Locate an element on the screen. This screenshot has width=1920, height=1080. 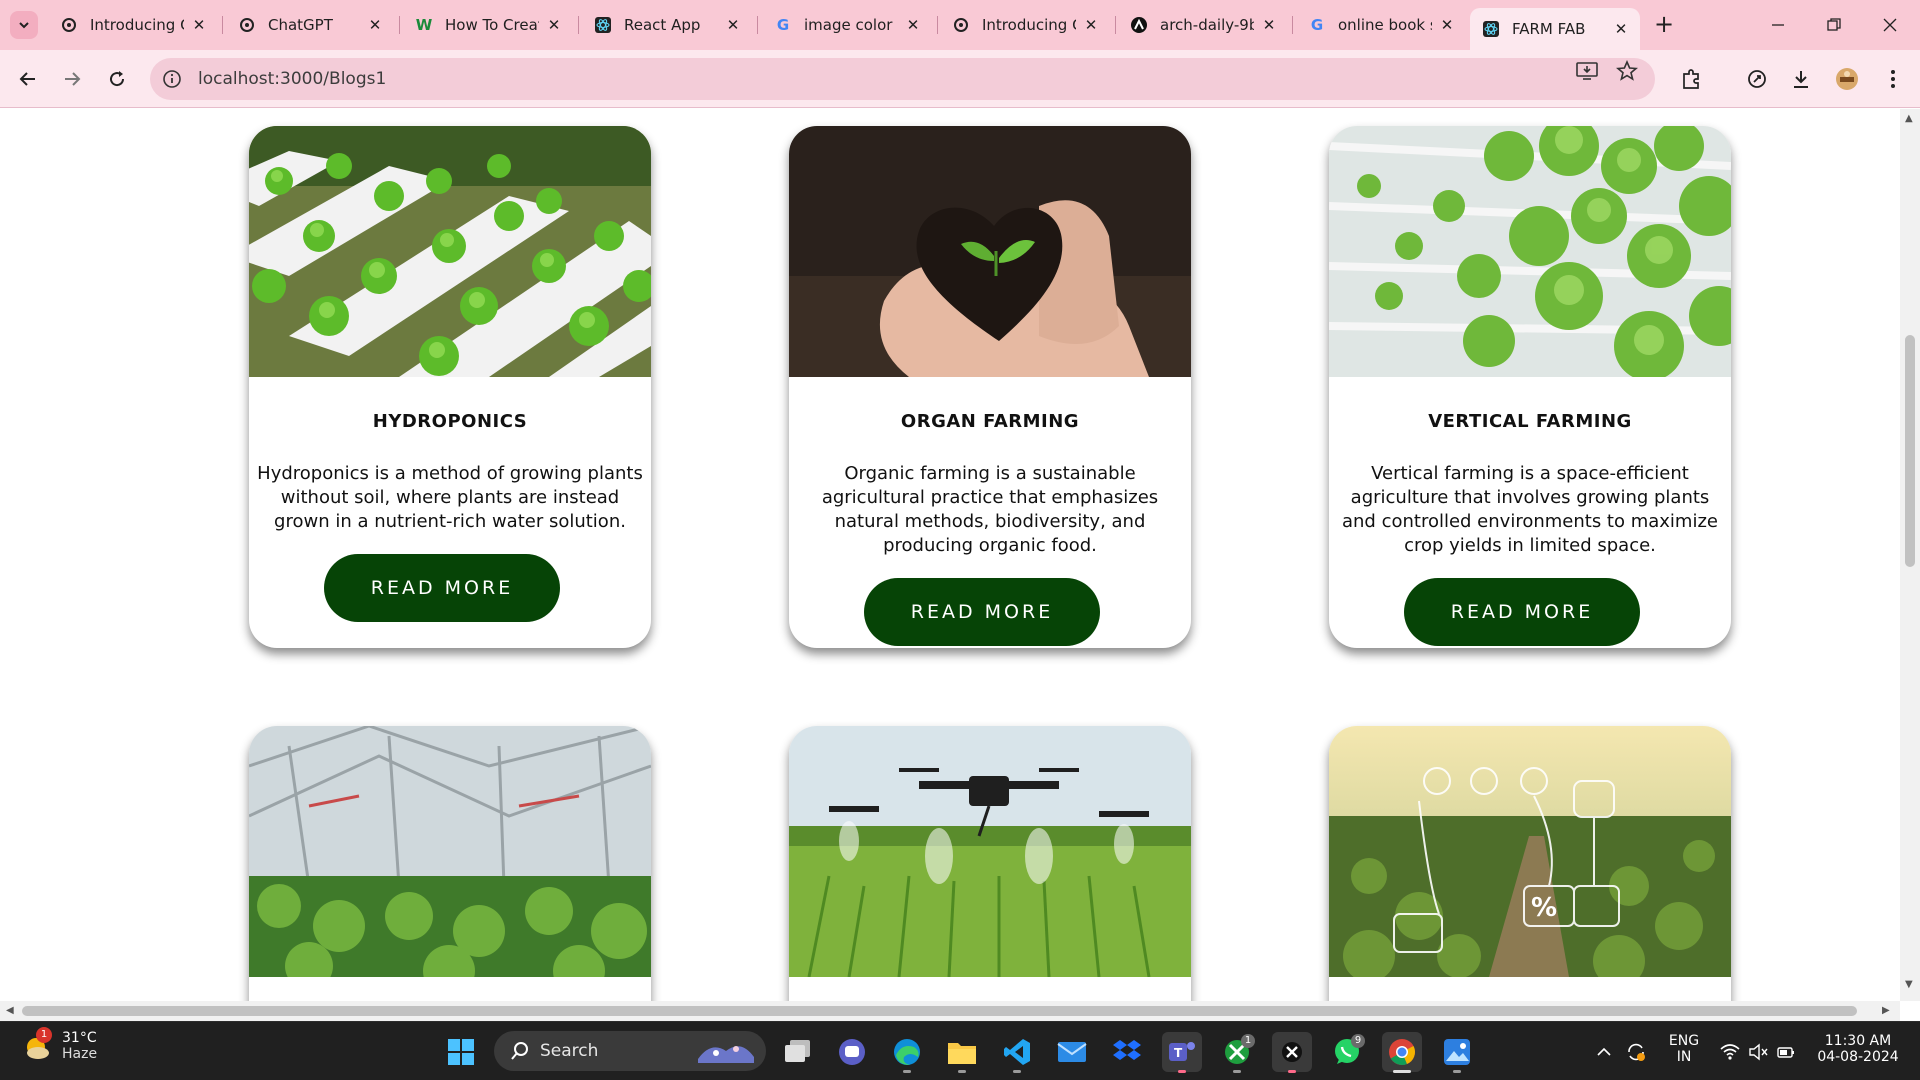
edge-icon is located at coordinates (907, 1052).